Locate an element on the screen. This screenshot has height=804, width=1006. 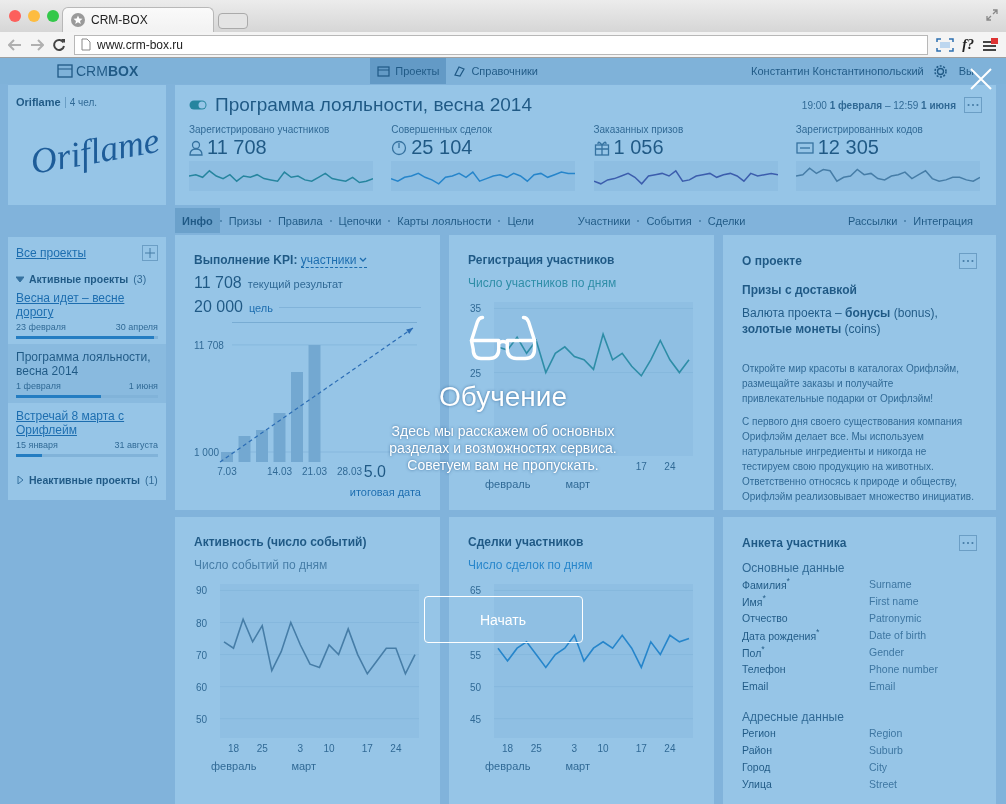
section-tab: События is located at coordinates (669, 220).